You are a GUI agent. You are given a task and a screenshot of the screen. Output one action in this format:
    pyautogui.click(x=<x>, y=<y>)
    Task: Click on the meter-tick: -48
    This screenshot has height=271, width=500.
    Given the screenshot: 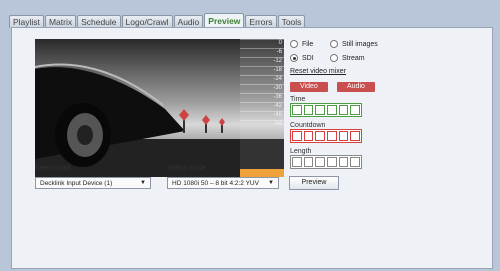 What is the action you would take?
    pyautogui.click(x=262, y=115)
    